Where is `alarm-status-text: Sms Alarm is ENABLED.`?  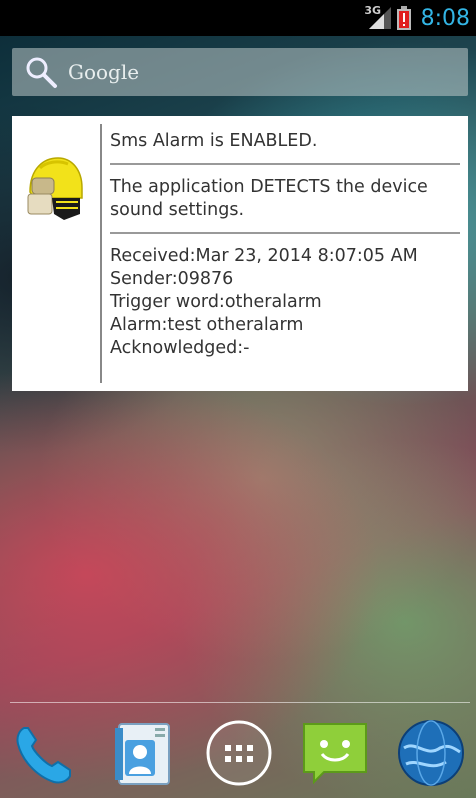
alarm-status-text: Sms Alarm is ENABLED. is located at coordinates (214, 141).